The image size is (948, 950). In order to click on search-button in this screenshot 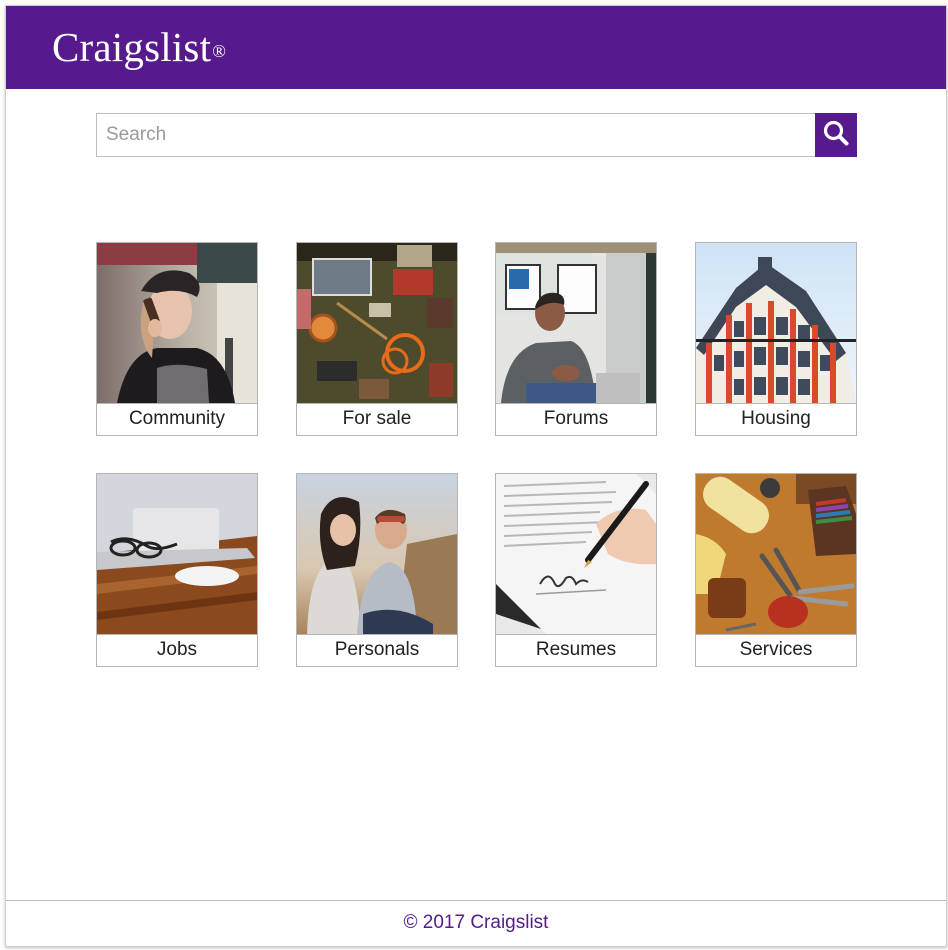, I will do `click(836, 135)`.